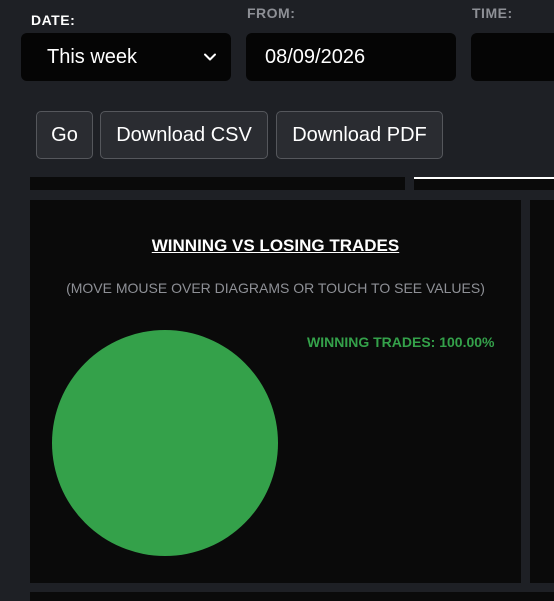  Describe the element at coordinates (64, 135) in the screenshot. I see `go-button: Go` at that location.